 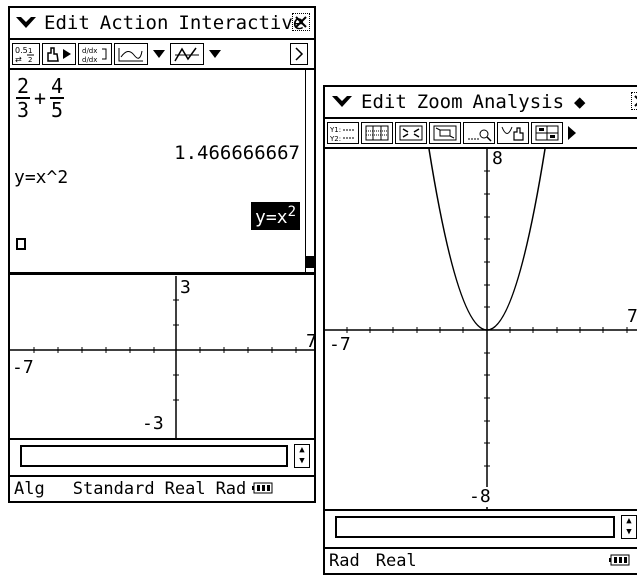 What do you see at coordinates (547, 133) in the screenshot?
I see `view-window-icon` at bounding box center [547, 133].